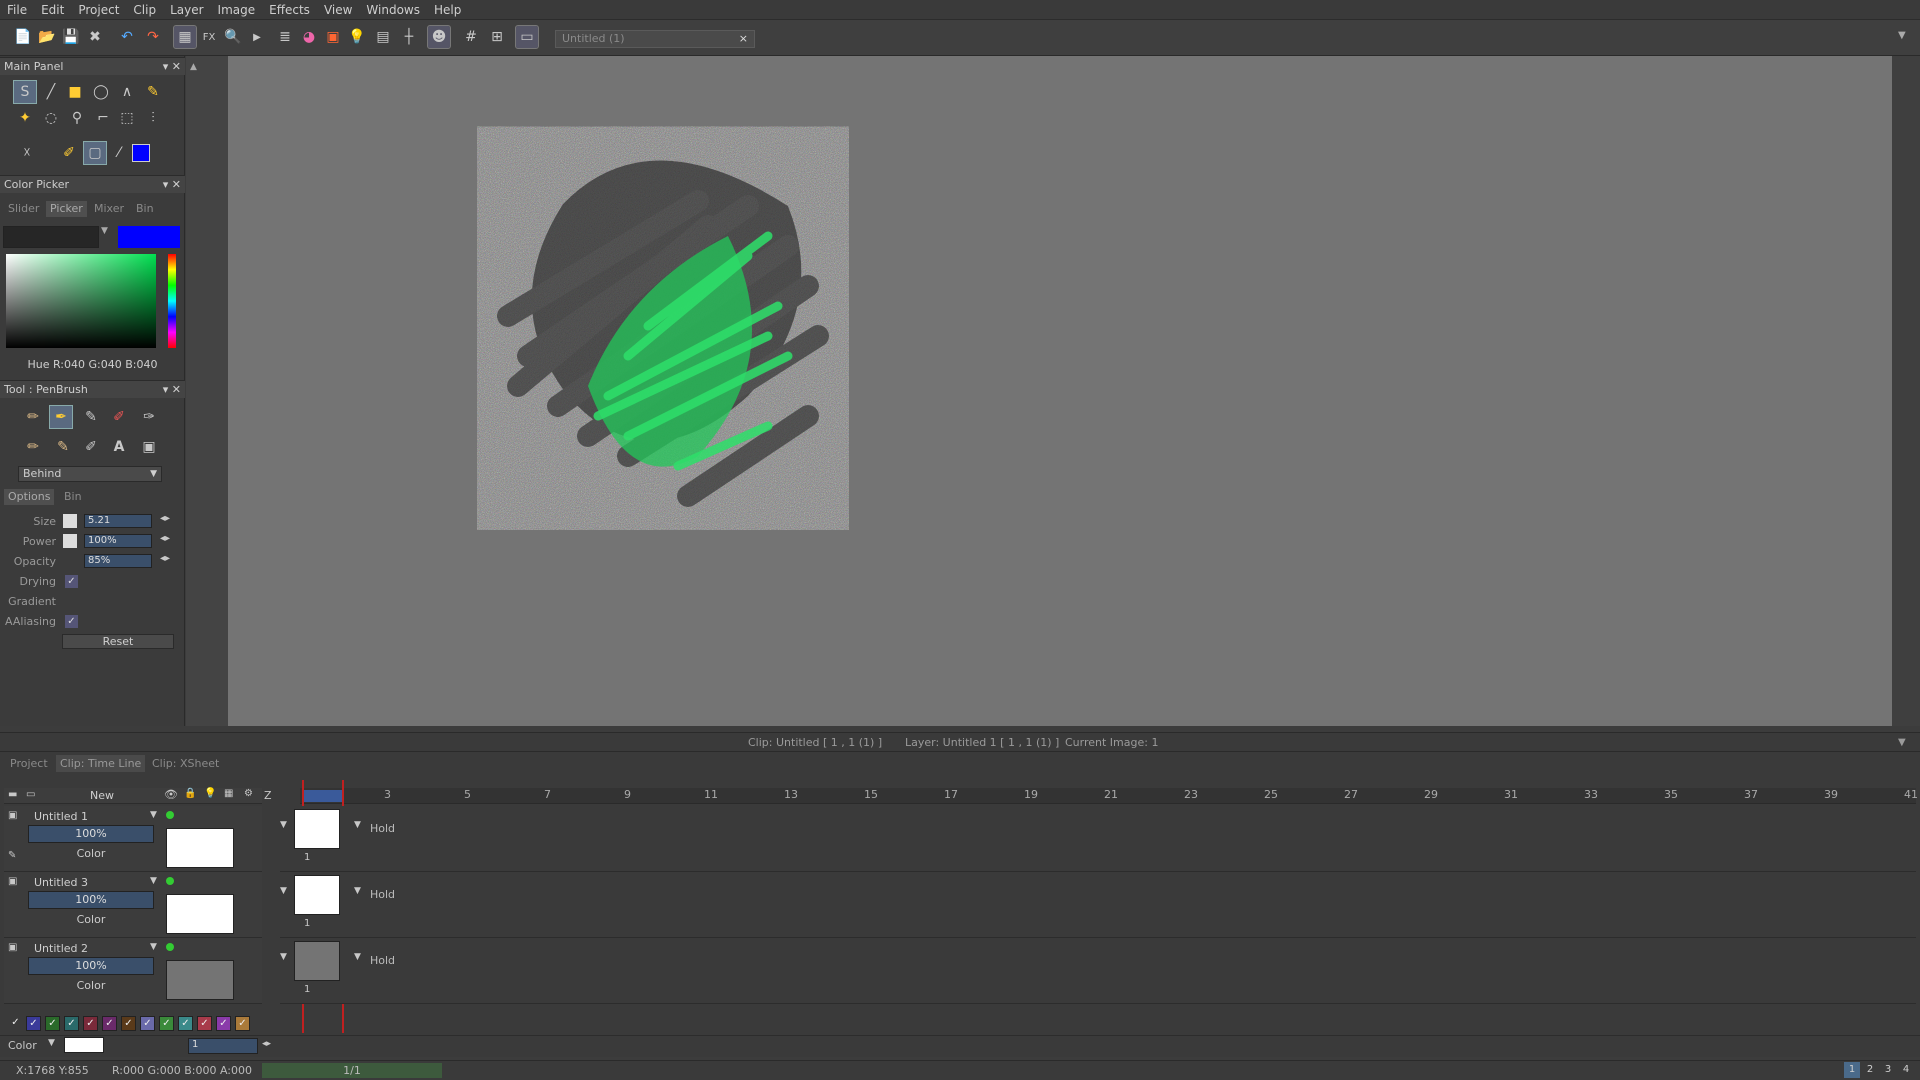 This screenshot has height=1080, width=1920. Describe the element at coordinates (33, 417) in the screenshot. I see `pencil-brush-icon: ✏` at that location.